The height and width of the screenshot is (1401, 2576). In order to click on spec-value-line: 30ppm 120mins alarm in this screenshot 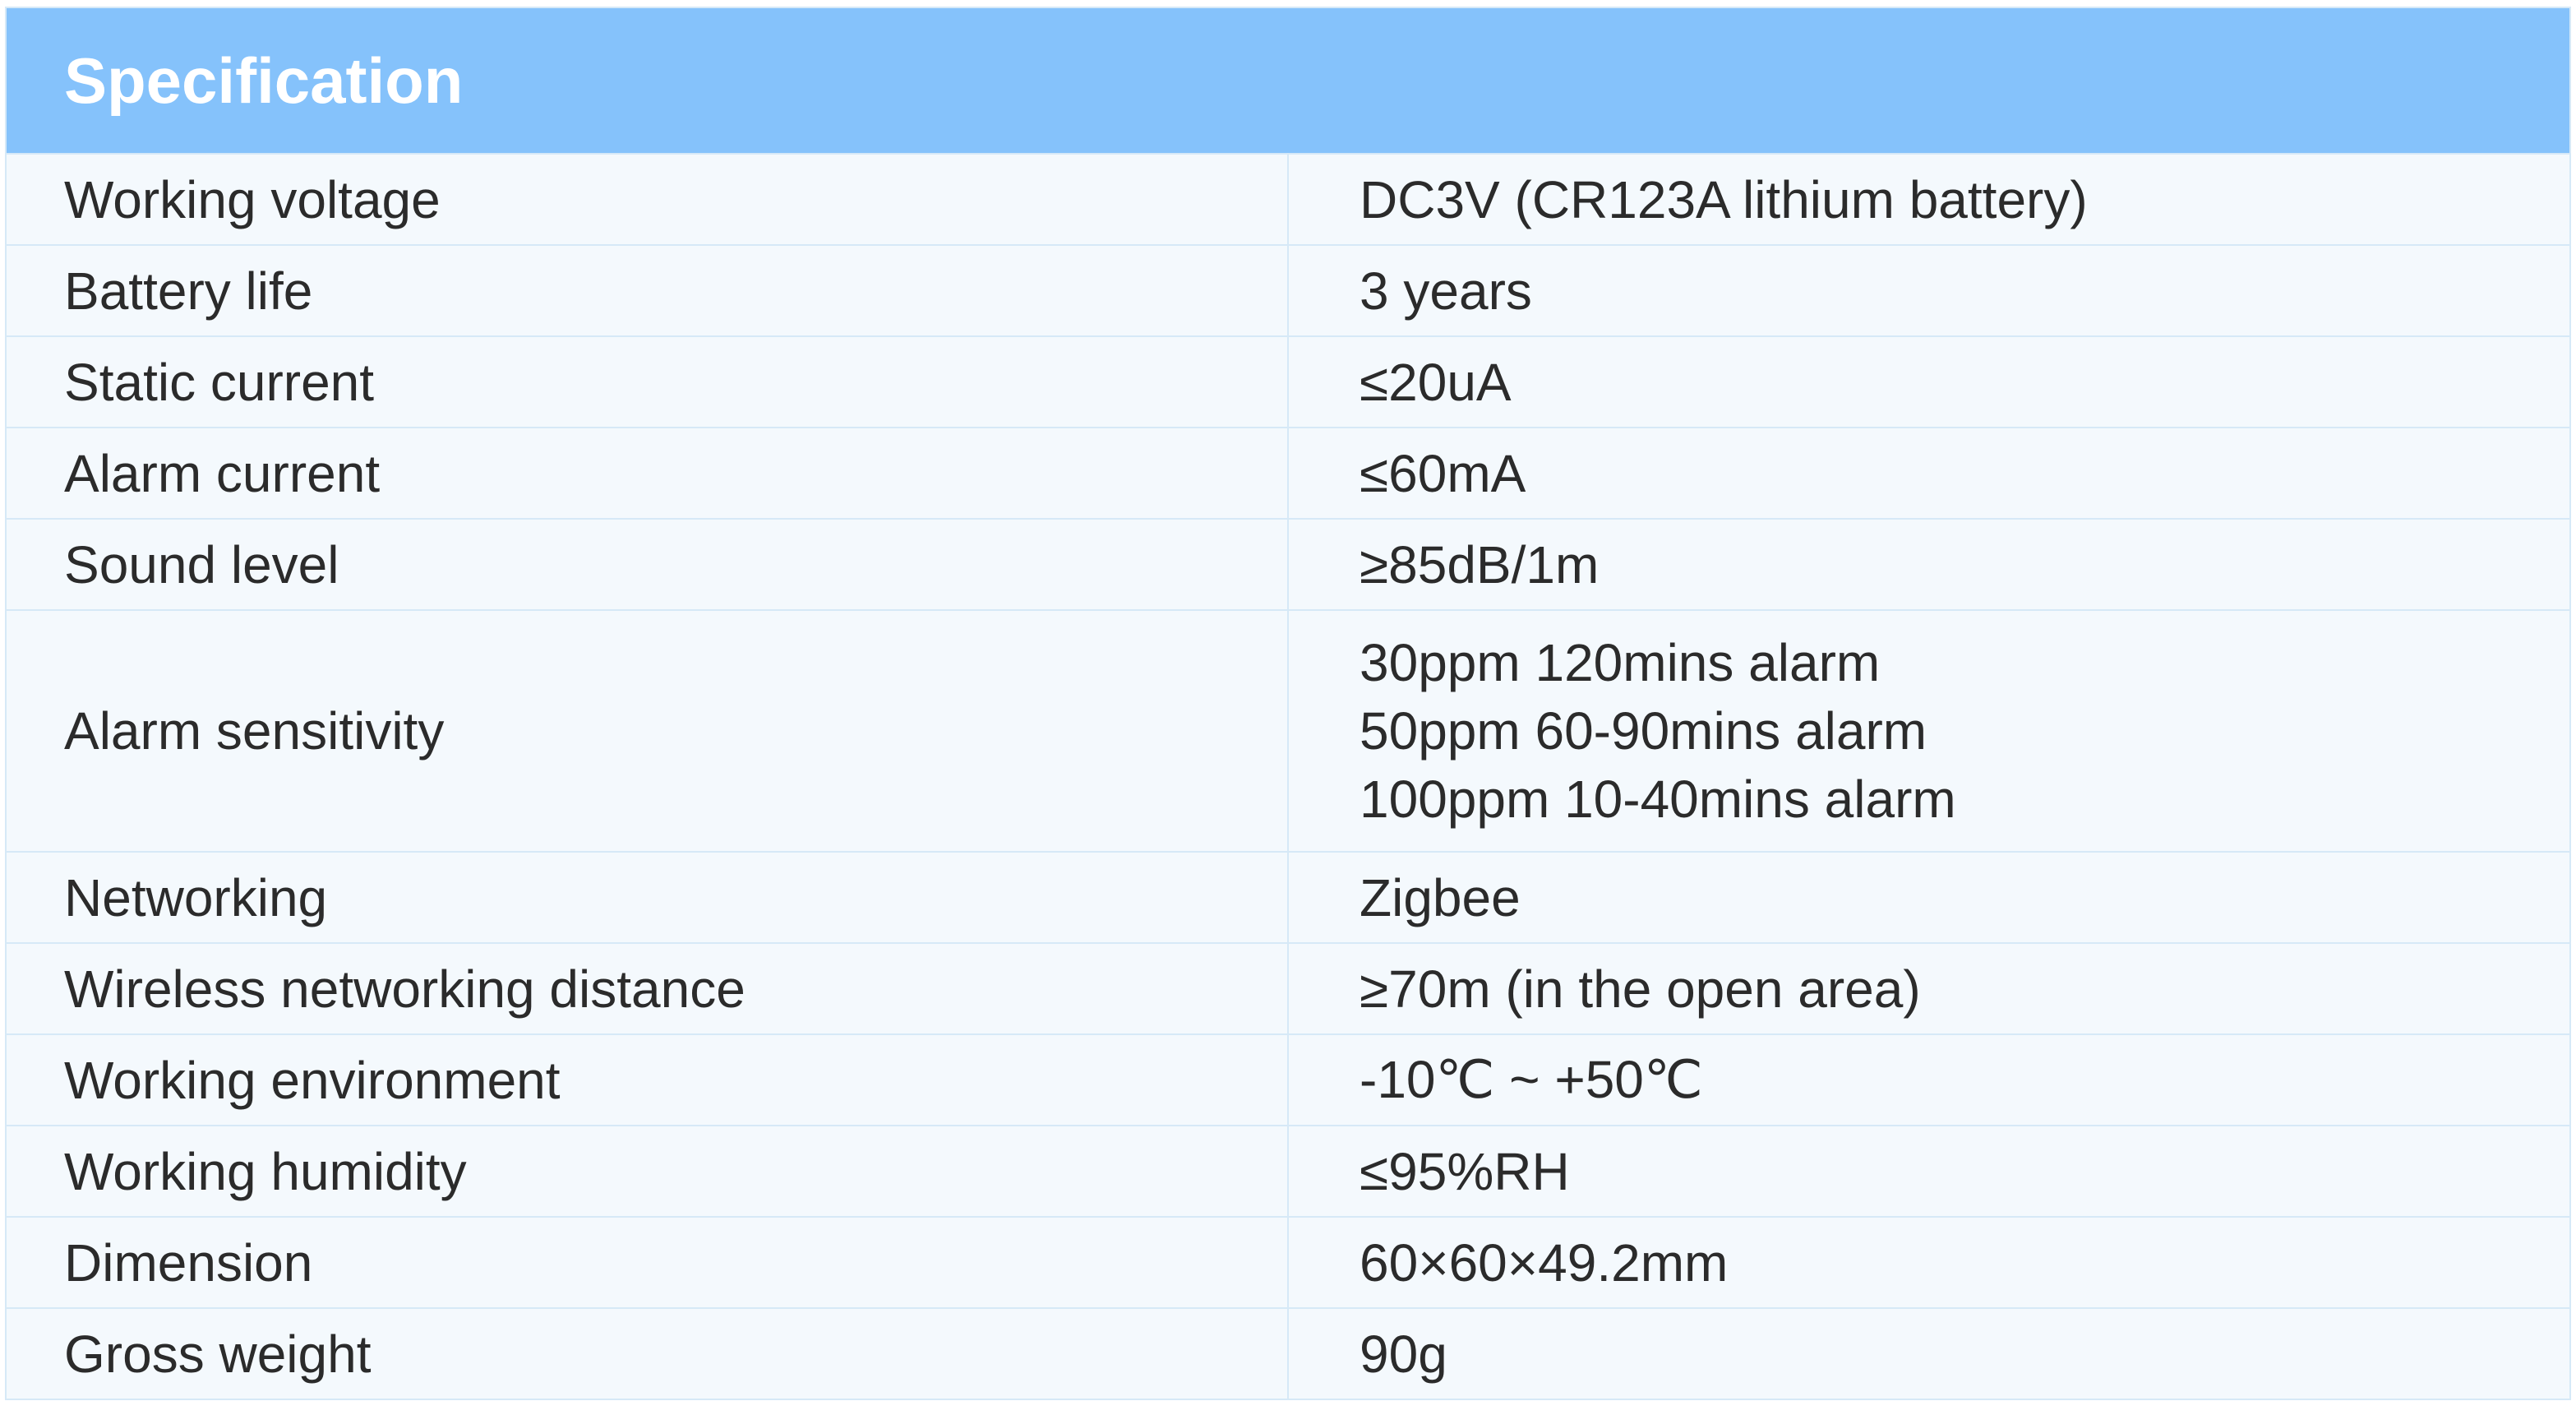, I will do `click(1620, 662)`.